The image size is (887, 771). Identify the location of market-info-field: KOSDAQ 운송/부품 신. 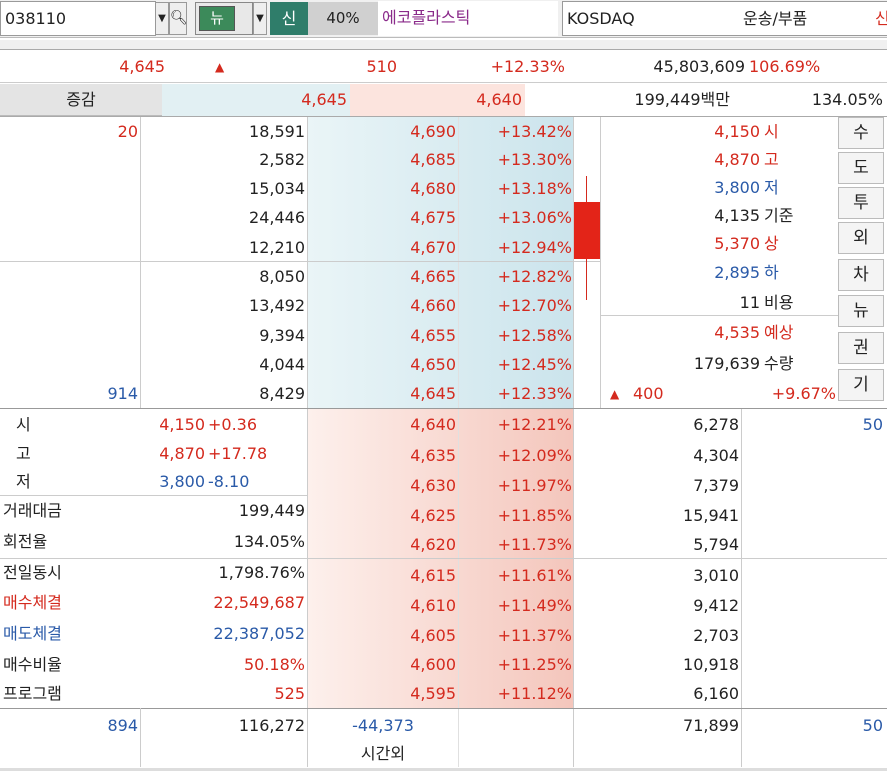
(724, 18).